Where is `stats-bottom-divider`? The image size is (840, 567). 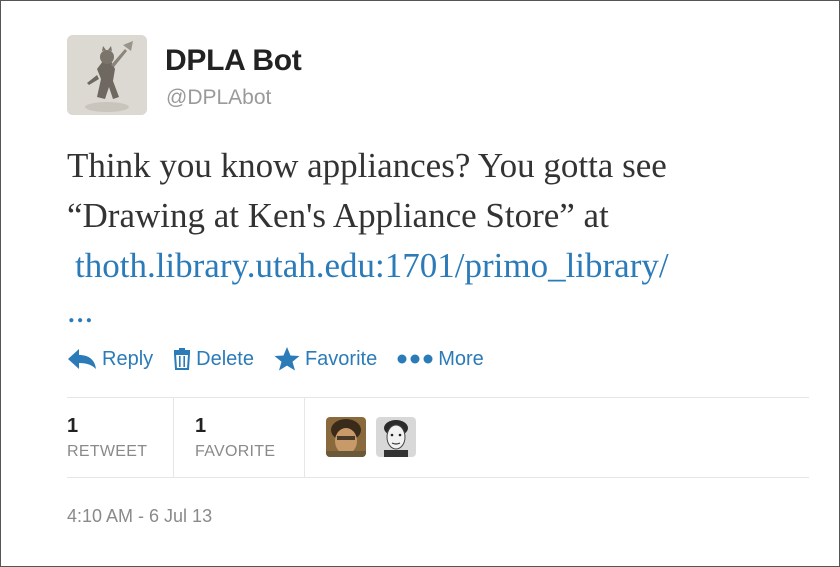 stats-bottom-divider is located at coordinates (438, 477).